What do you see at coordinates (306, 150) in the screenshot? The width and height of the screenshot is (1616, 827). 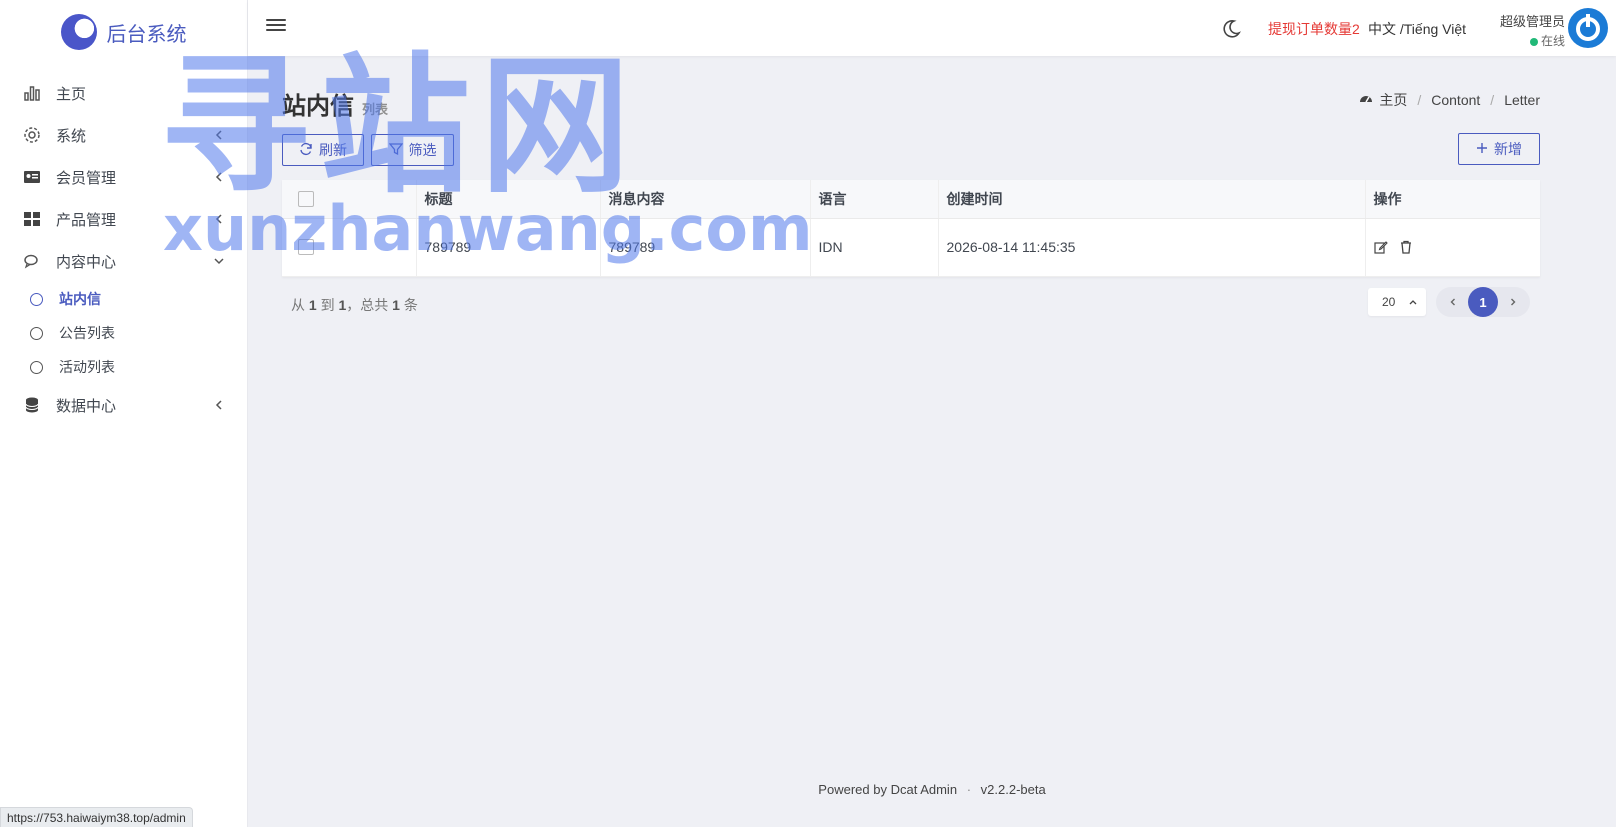 I see `refresh-icon` at bounding box center [306, 150].